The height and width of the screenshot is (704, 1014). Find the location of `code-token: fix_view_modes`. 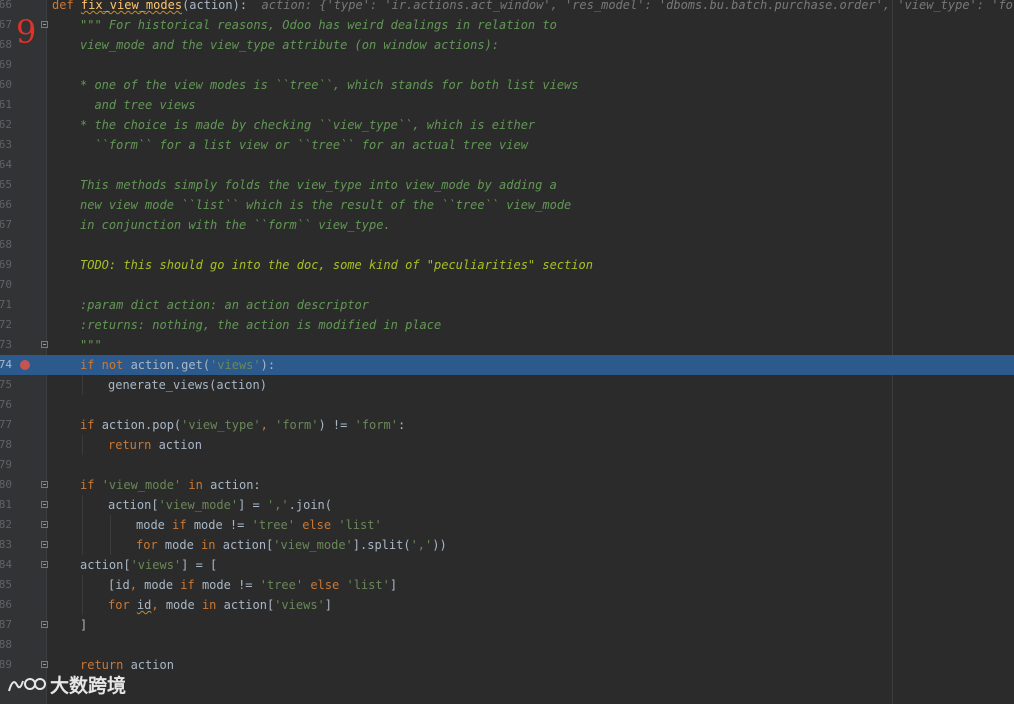

code-token: fix_view_modes is located at coordinates (131, 6).